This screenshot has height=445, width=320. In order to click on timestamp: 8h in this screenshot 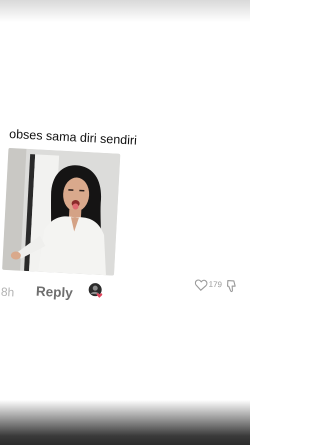, I will do `click(7, 292)`.